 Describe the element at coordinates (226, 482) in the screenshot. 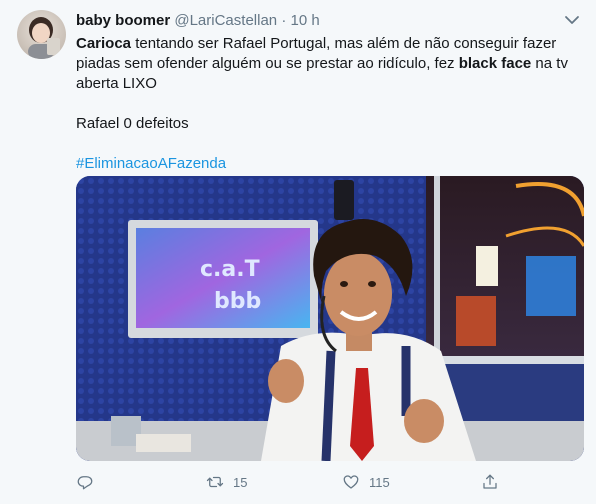

I see `retweet-button: 15` at that location.